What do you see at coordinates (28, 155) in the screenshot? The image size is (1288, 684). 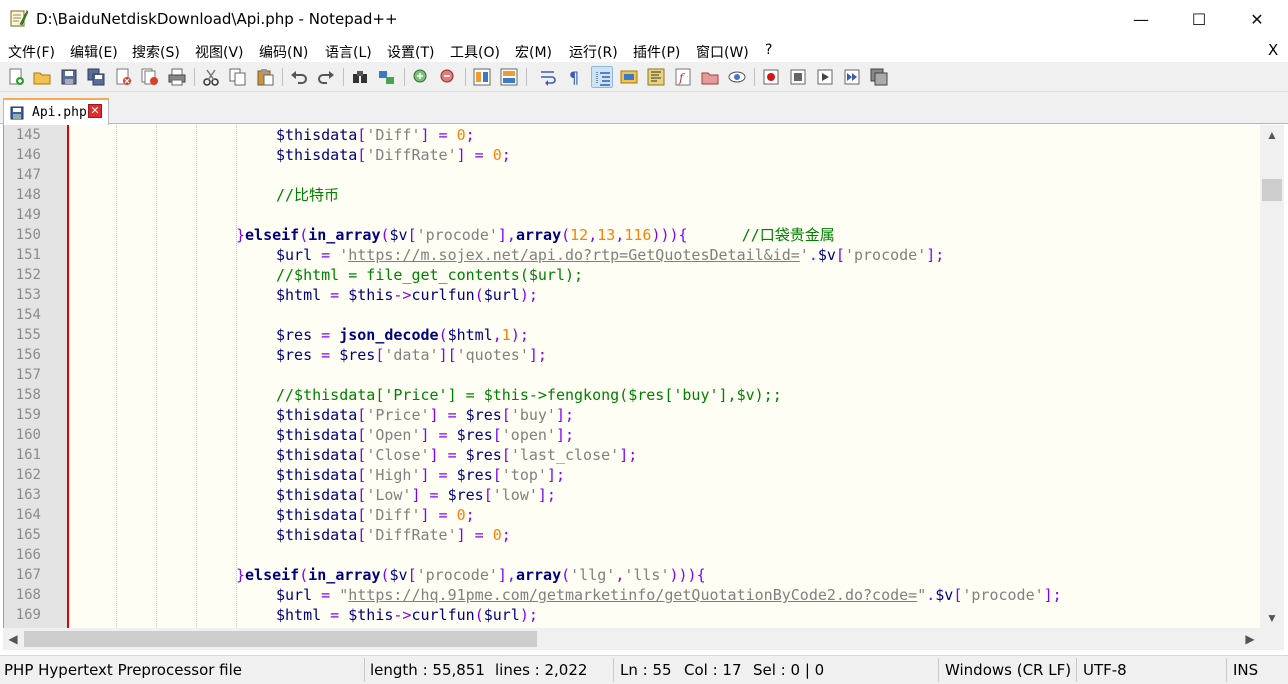 I see `line-number: 146` at bounding box center [28, 155].